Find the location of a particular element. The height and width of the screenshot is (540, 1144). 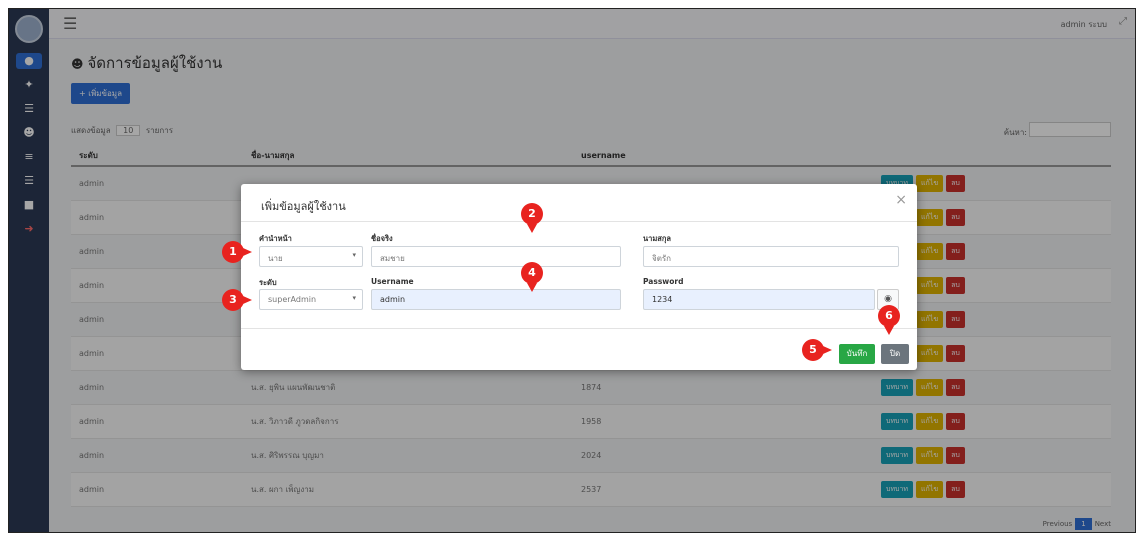

modal-title: เพิ่มข้อมูลผู้ใช้งาน is located at coordinates (303, 206).